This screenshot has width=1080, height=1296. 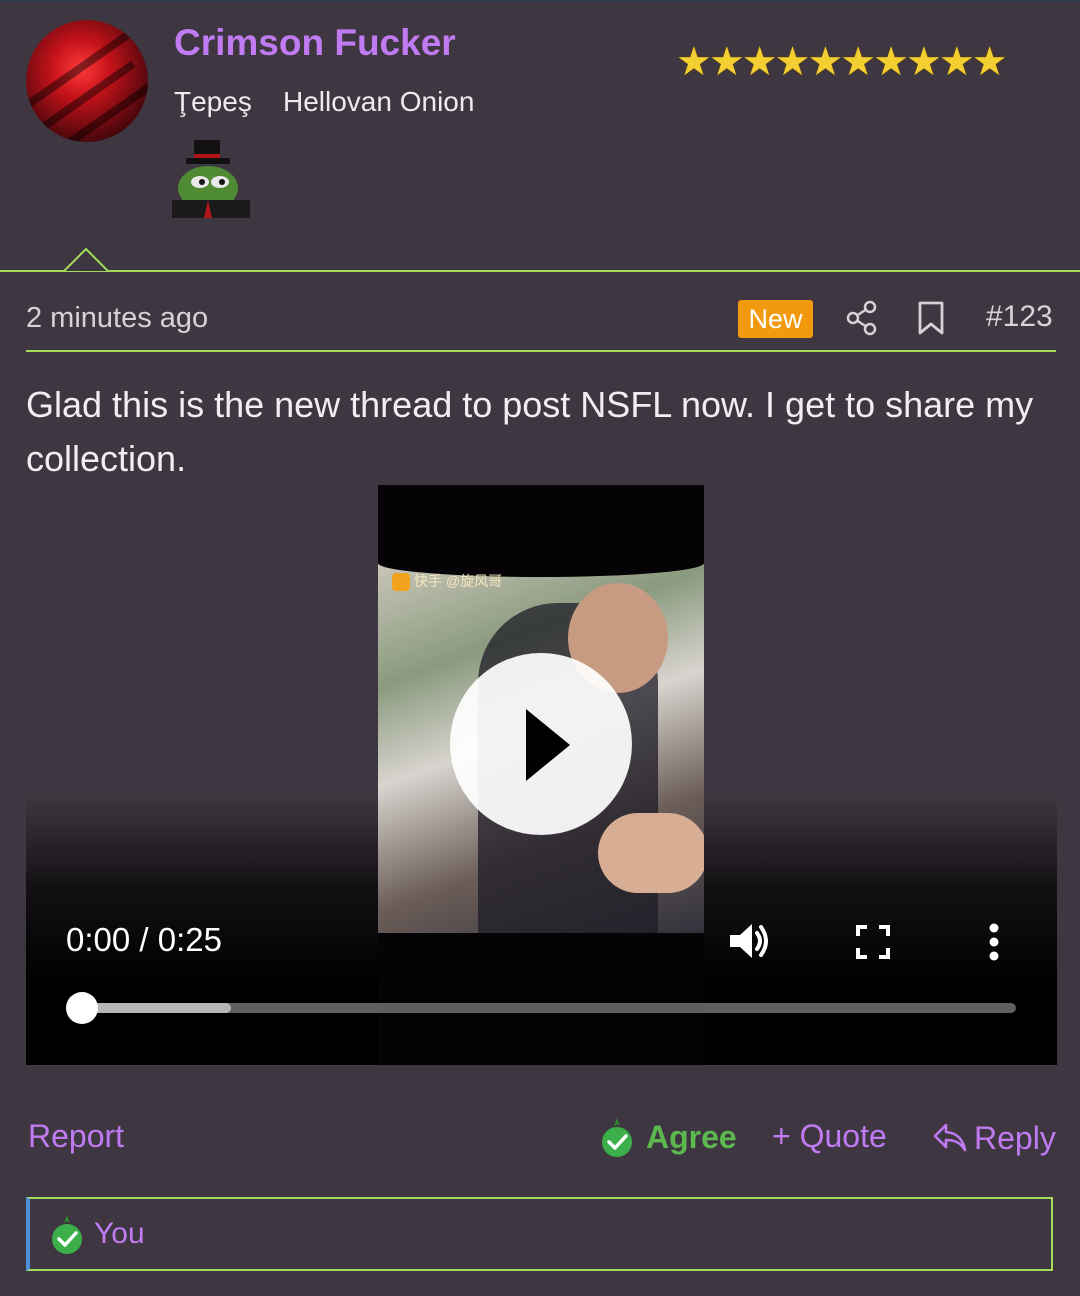 I want to click on caret-up-icon, so click(x=86, y=260).